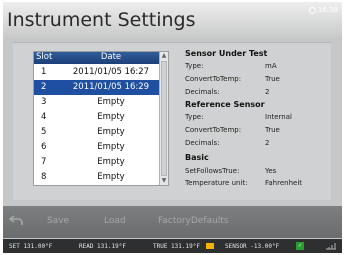  Describe the element at coordinates (213, 130) in the screenshot. I see `ref-convert-label: ConvertToTemp:` at that location.